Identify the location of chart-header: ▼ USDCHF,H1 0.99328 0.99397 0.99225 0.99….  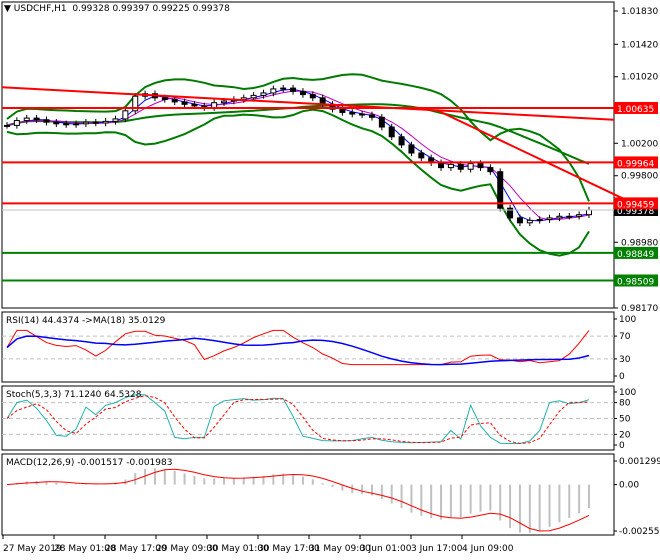
(117, 9).